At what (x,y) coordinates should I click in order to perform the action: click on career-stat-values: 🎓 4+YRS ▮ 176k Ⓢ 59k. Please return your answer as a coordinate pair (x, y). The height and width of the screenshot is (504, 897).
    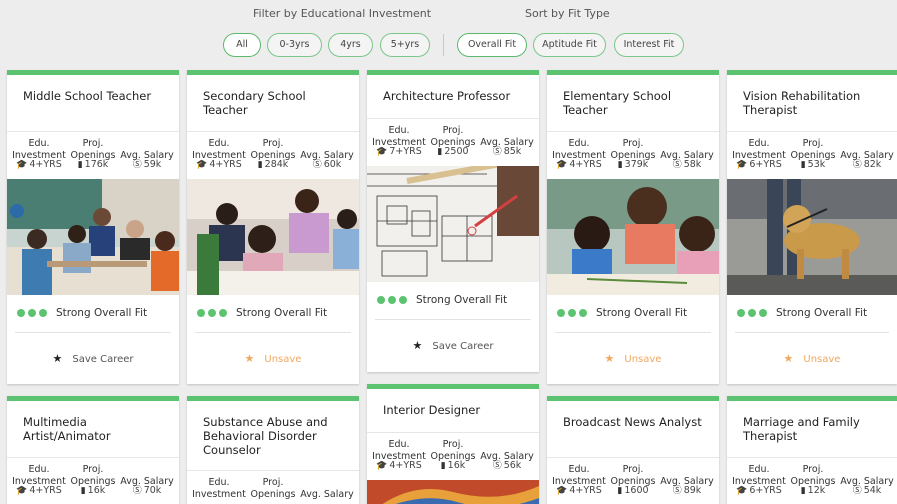
    Looking at the image, I should click on (93, 165).